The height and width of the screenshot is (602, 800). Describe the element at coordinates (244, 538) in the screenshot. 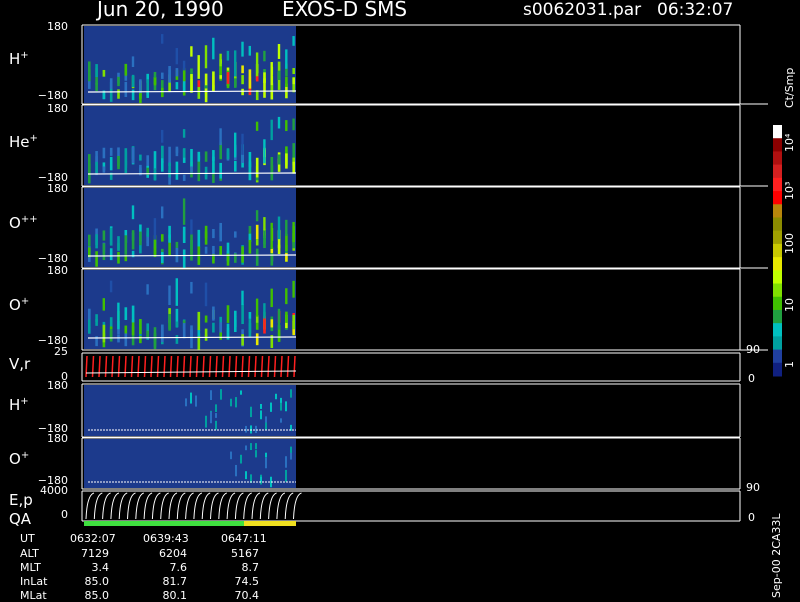

I see `ephem-value: 0647:11` at that location.